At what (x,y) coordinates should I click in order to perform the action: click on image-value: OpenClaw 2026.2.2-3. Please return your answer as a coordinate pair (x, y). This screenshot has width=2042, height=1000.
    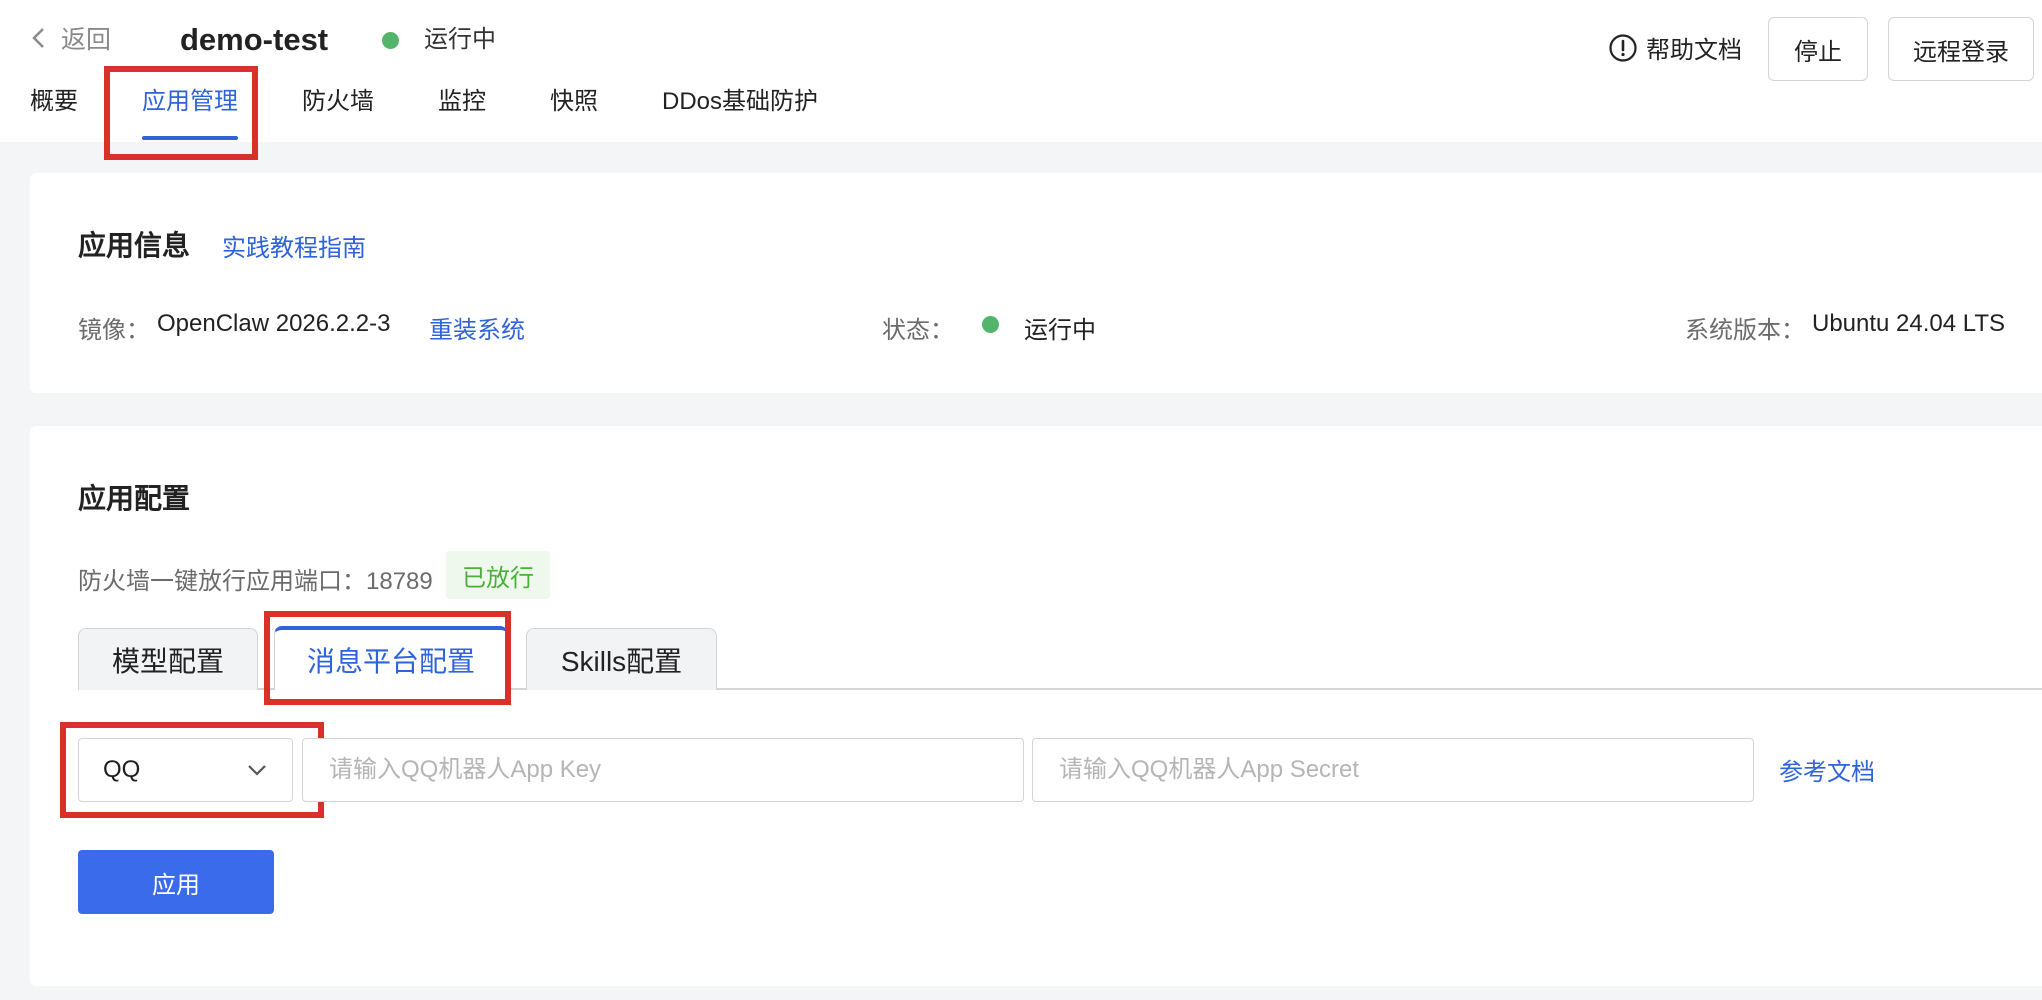
    Looking at the image, I should click on (274, 323).